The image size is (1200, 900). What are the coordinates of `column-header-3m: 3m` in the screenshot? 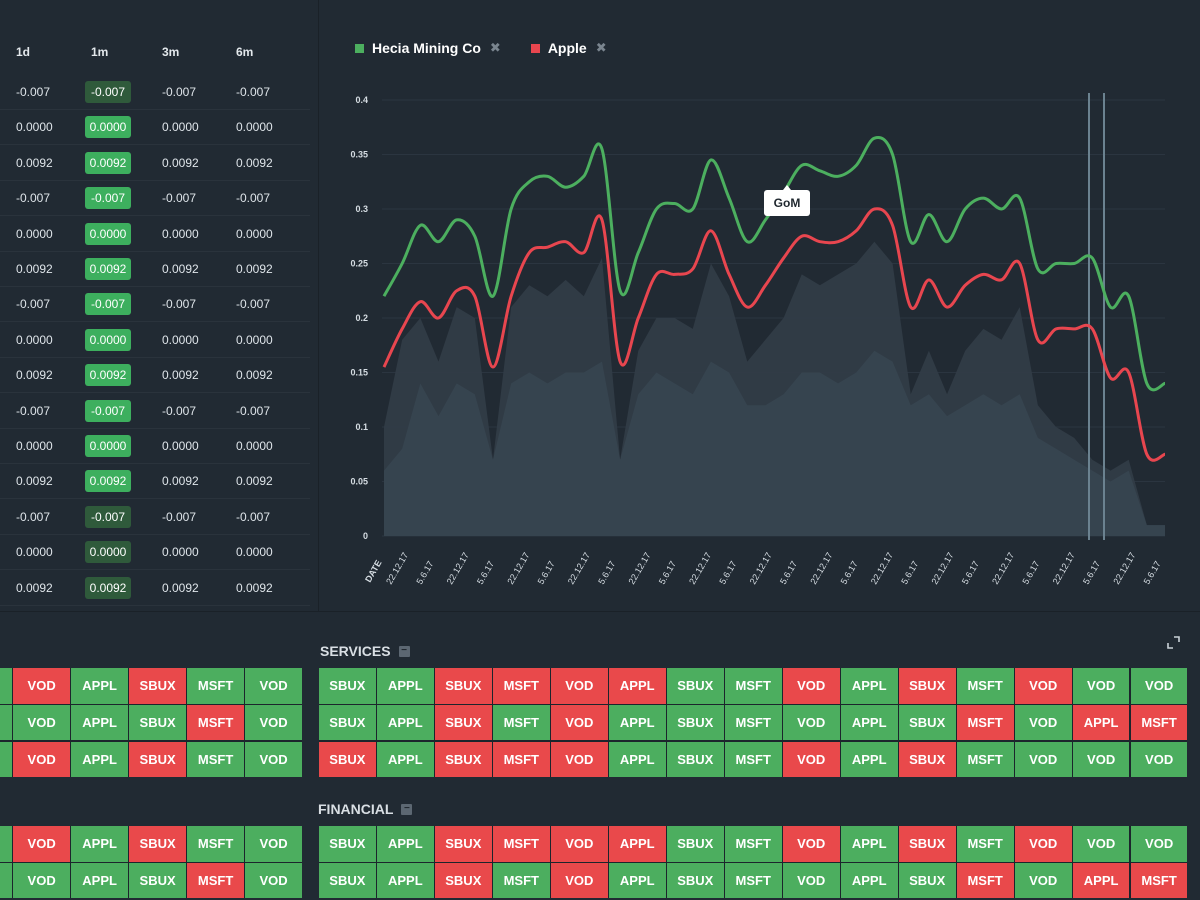 It's located at (170, 52).